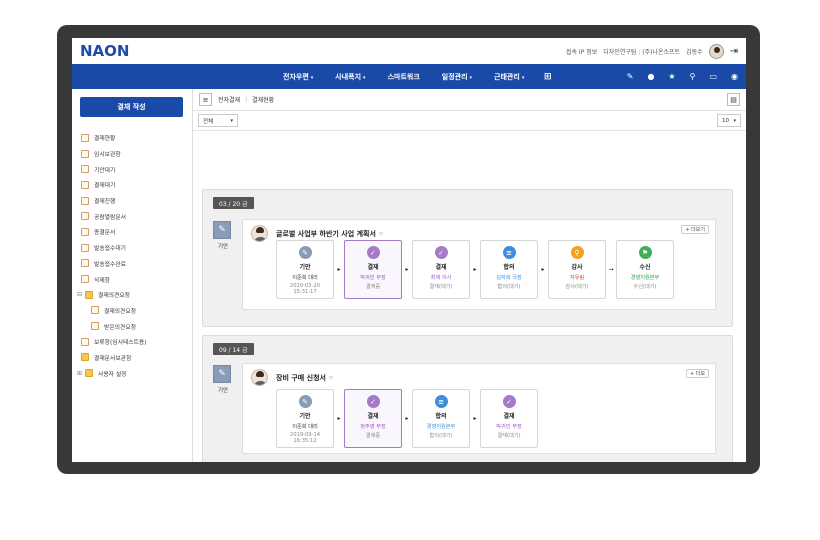 This screenshot has height=540, width=820. What do you see at coordinates (114, 342) in the screenshot?
I see `sidebar-item: 보류함(임시테스트용)` at bounding box center [114, 342].